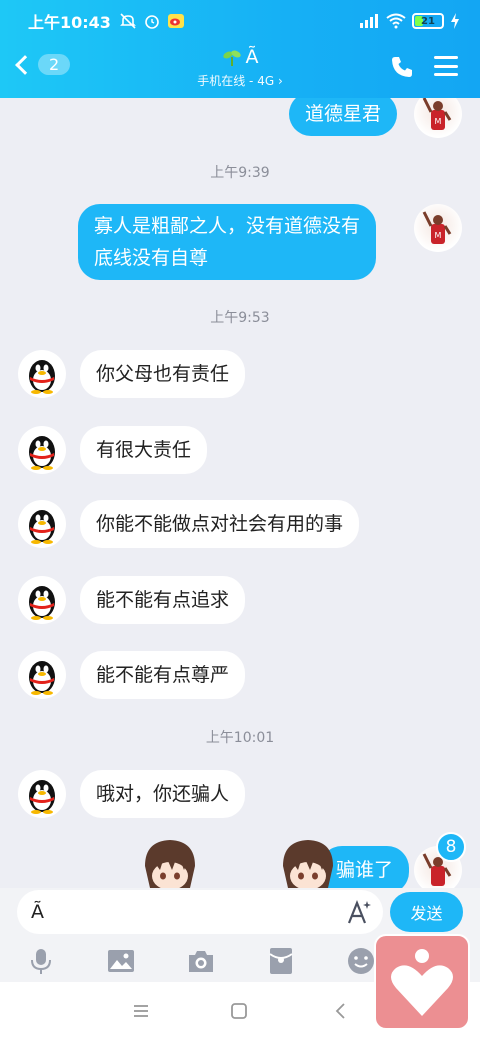 The width and height of the screenshot is (480, 1040). What do you see at coordinates (341, 1011) in the screenshot?
I see `back-nav-icon` at bounding box center [341, 1011].